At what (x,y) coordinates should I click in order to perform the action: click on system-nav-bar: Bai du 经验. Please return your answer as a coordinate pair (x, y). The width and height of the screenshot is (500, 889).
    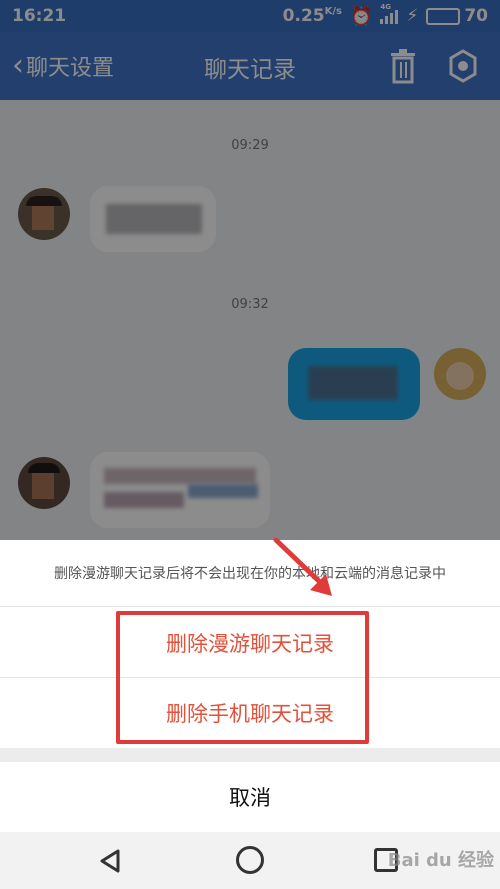
    Looking at the image, I should click on (250, 860).